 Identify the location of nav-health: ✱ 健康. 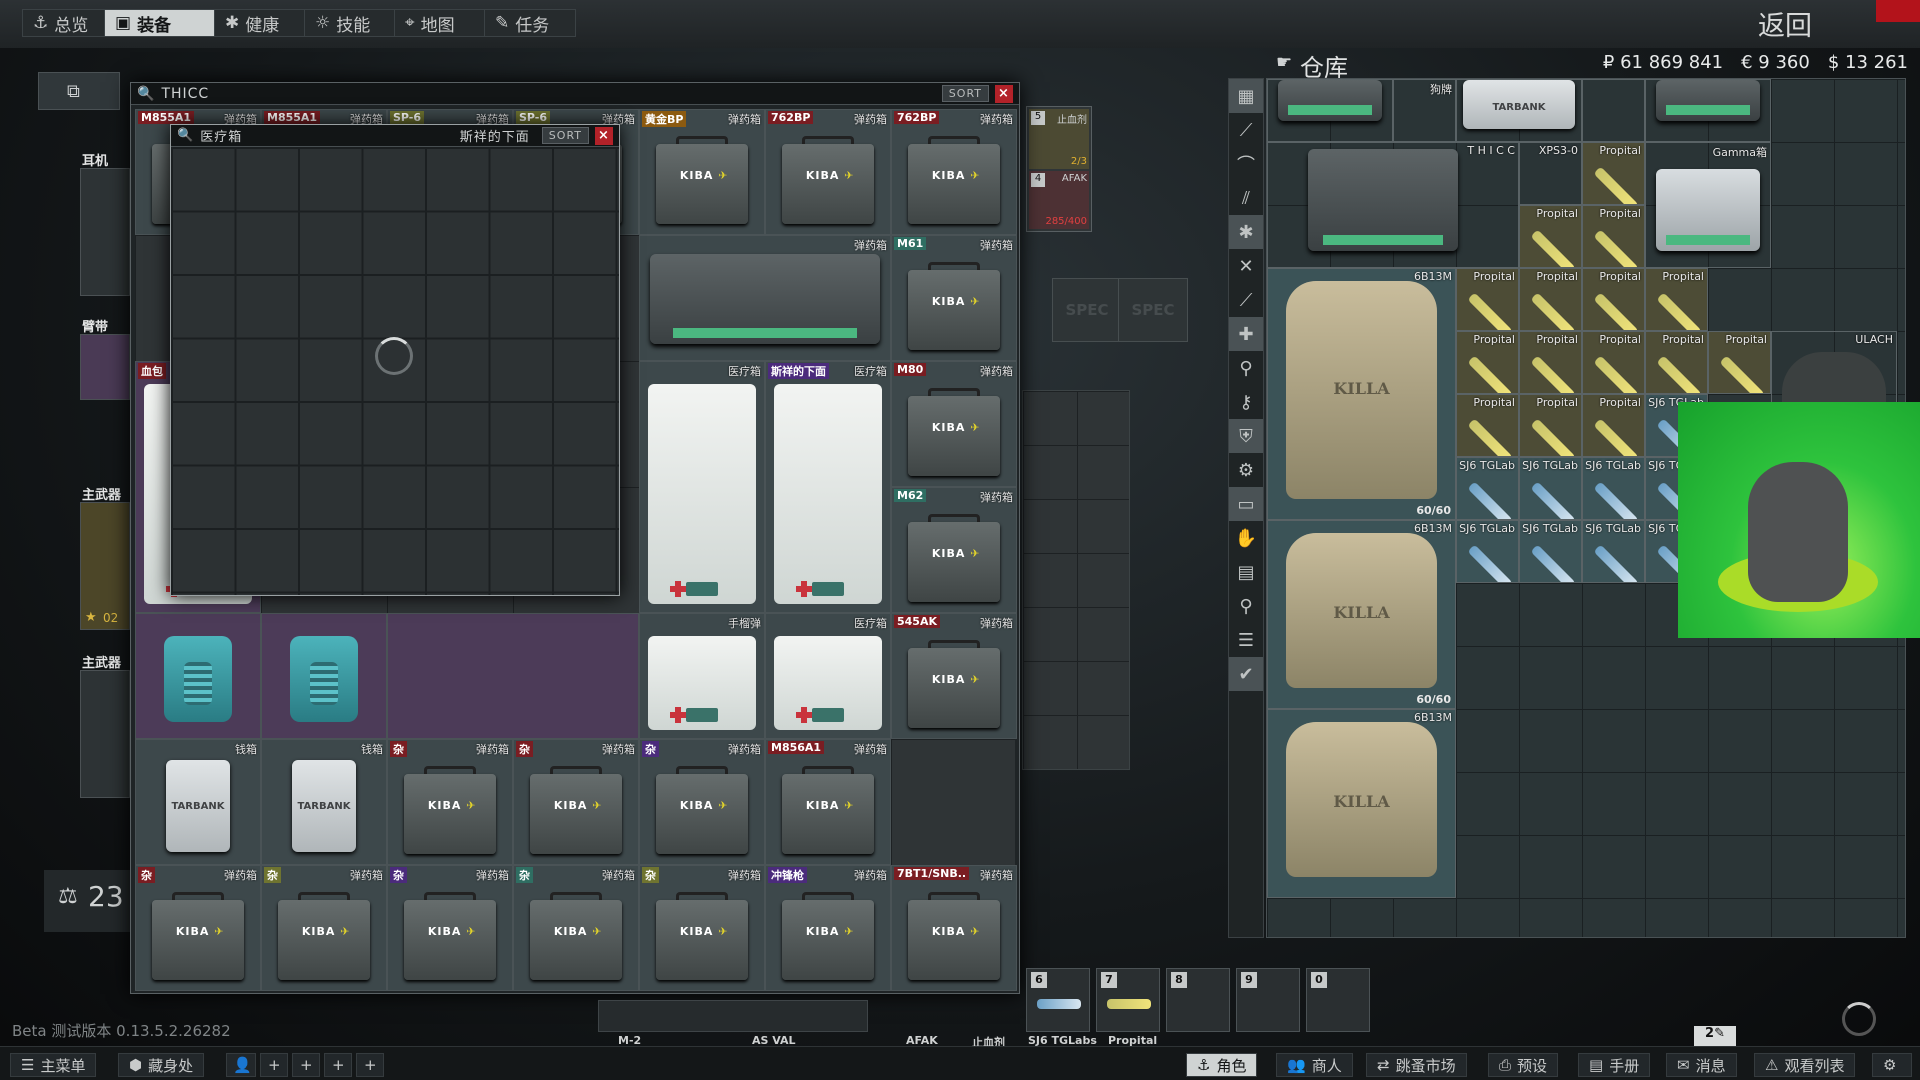
(260, 23).